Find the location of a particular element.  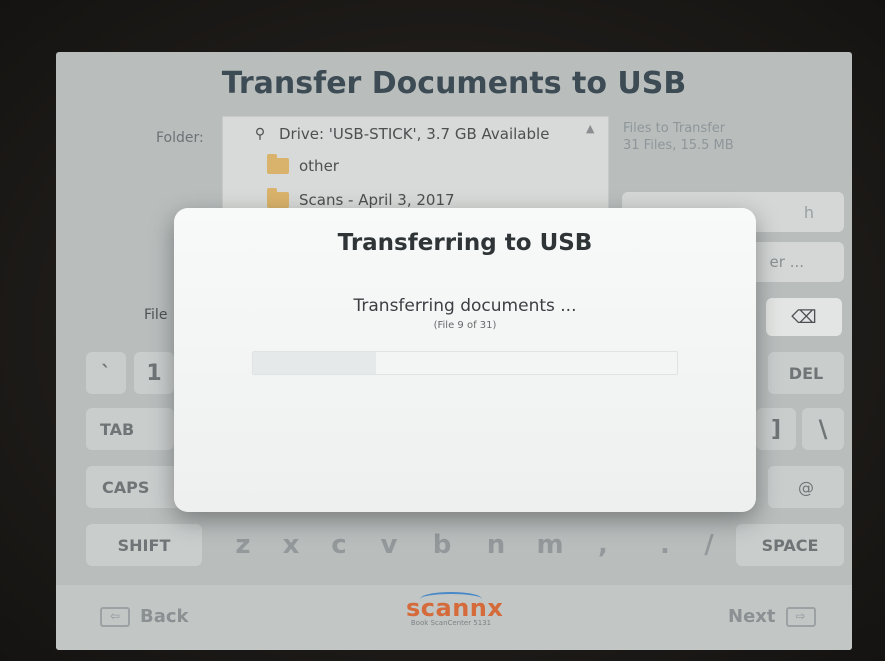

key-shift: SHIFT is located at coordinates (144, 545).